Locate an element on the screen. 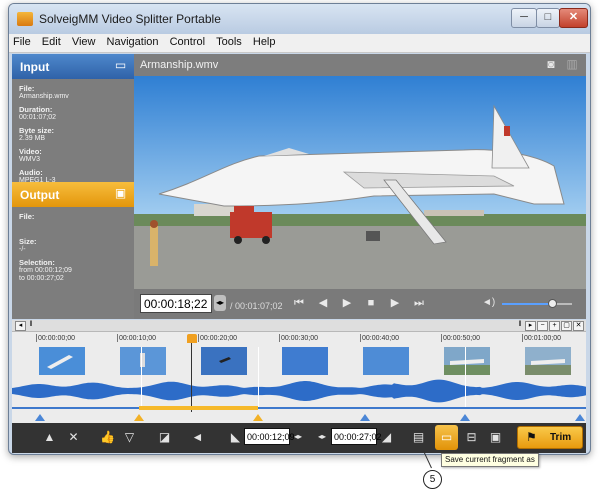 The image size is (600, 503). timeline-scrollbar: ◂ ‖ ‖ ▸ − + ▢ ✕ is located at coordinates (299, 326).